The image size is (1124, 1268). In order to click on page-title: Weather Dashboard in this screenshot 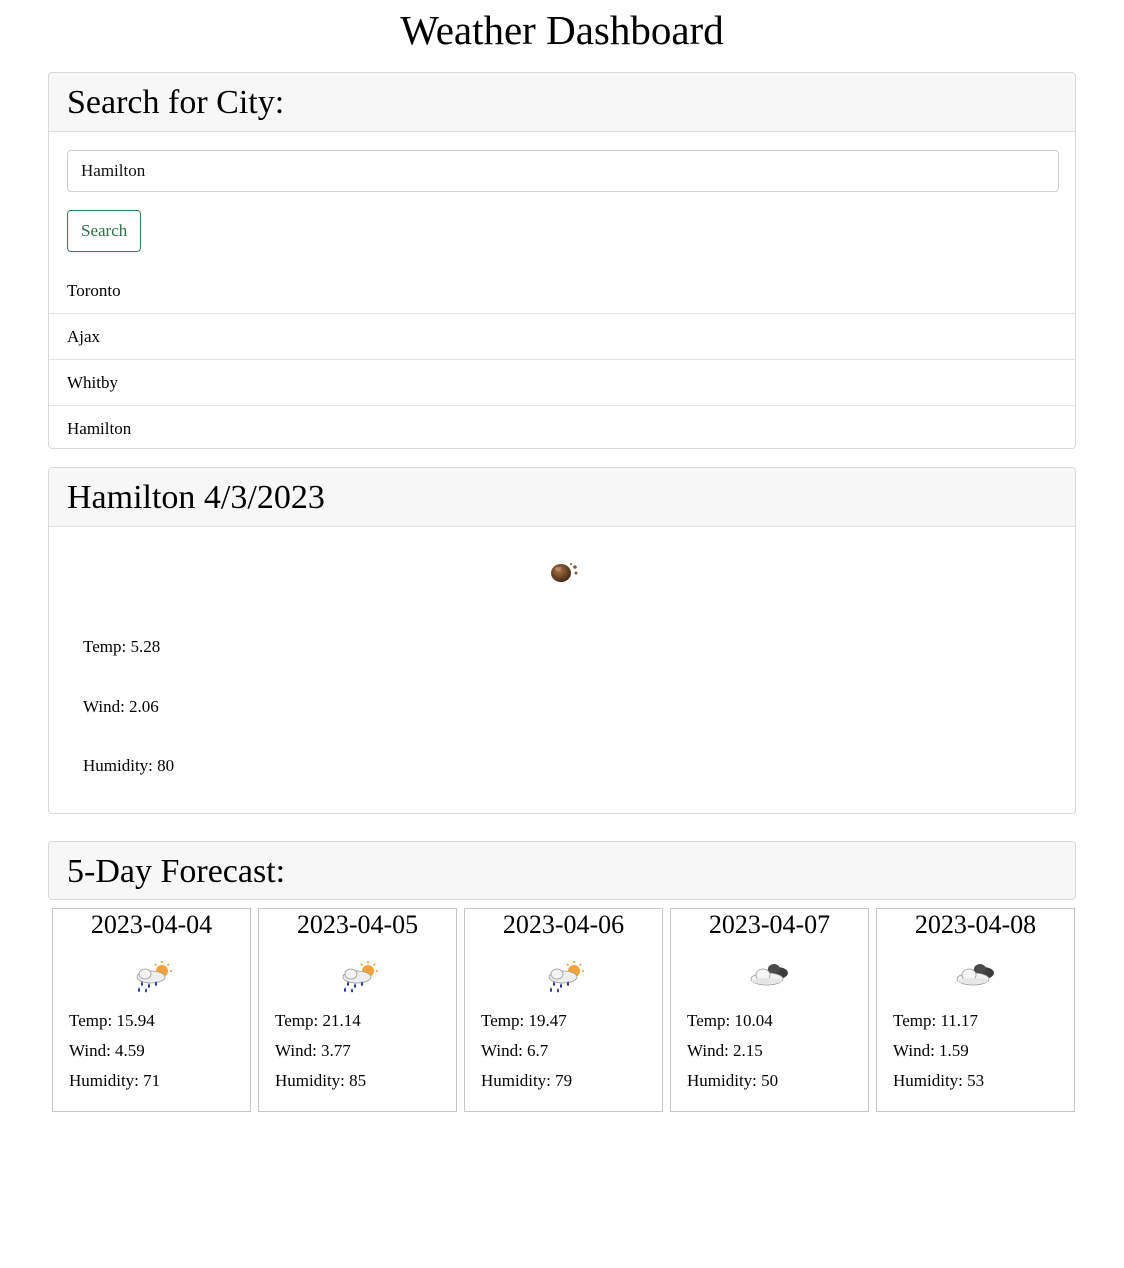, I will do `click(562, 30)`.